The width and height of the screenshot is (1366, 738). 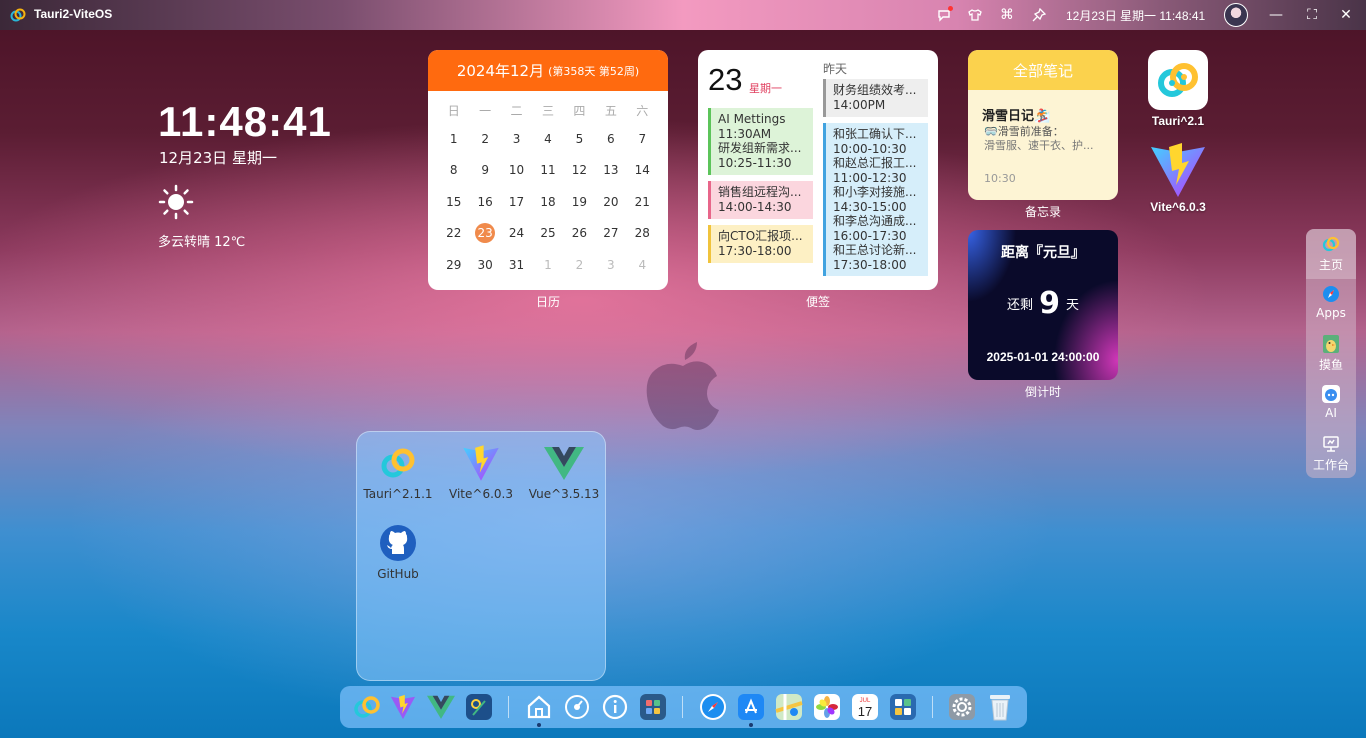 What do you see at coordinates (1276, 15) in the screenshot?
I see `minimize-button: —` at bounding box center [1276, 15].